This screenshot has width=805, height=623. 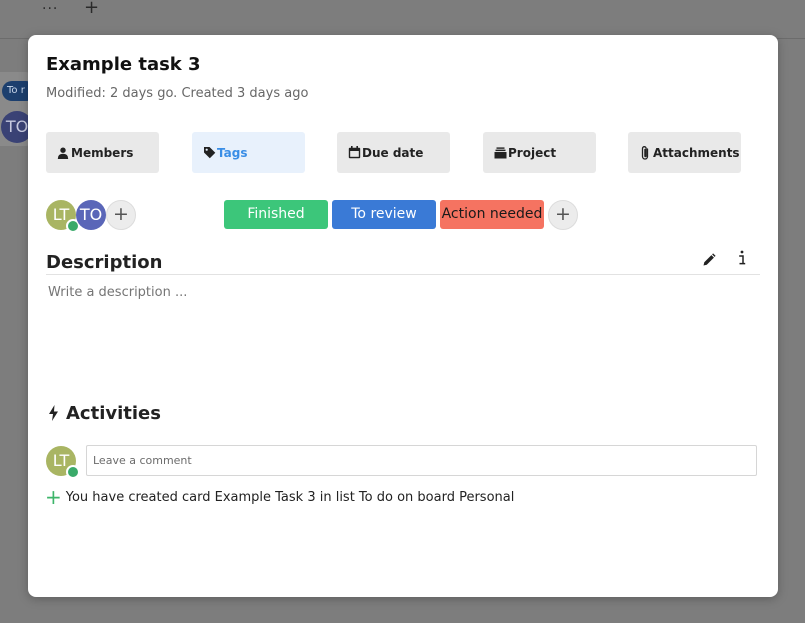 I want to click on bolt-icon, so click(x=54, y=413).